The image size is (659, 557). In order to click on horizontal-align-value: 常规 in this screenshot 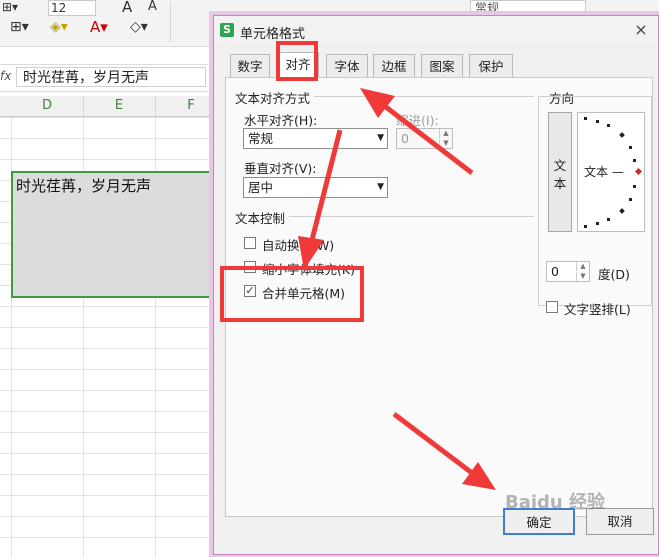, I will do `click(261, 138)`.